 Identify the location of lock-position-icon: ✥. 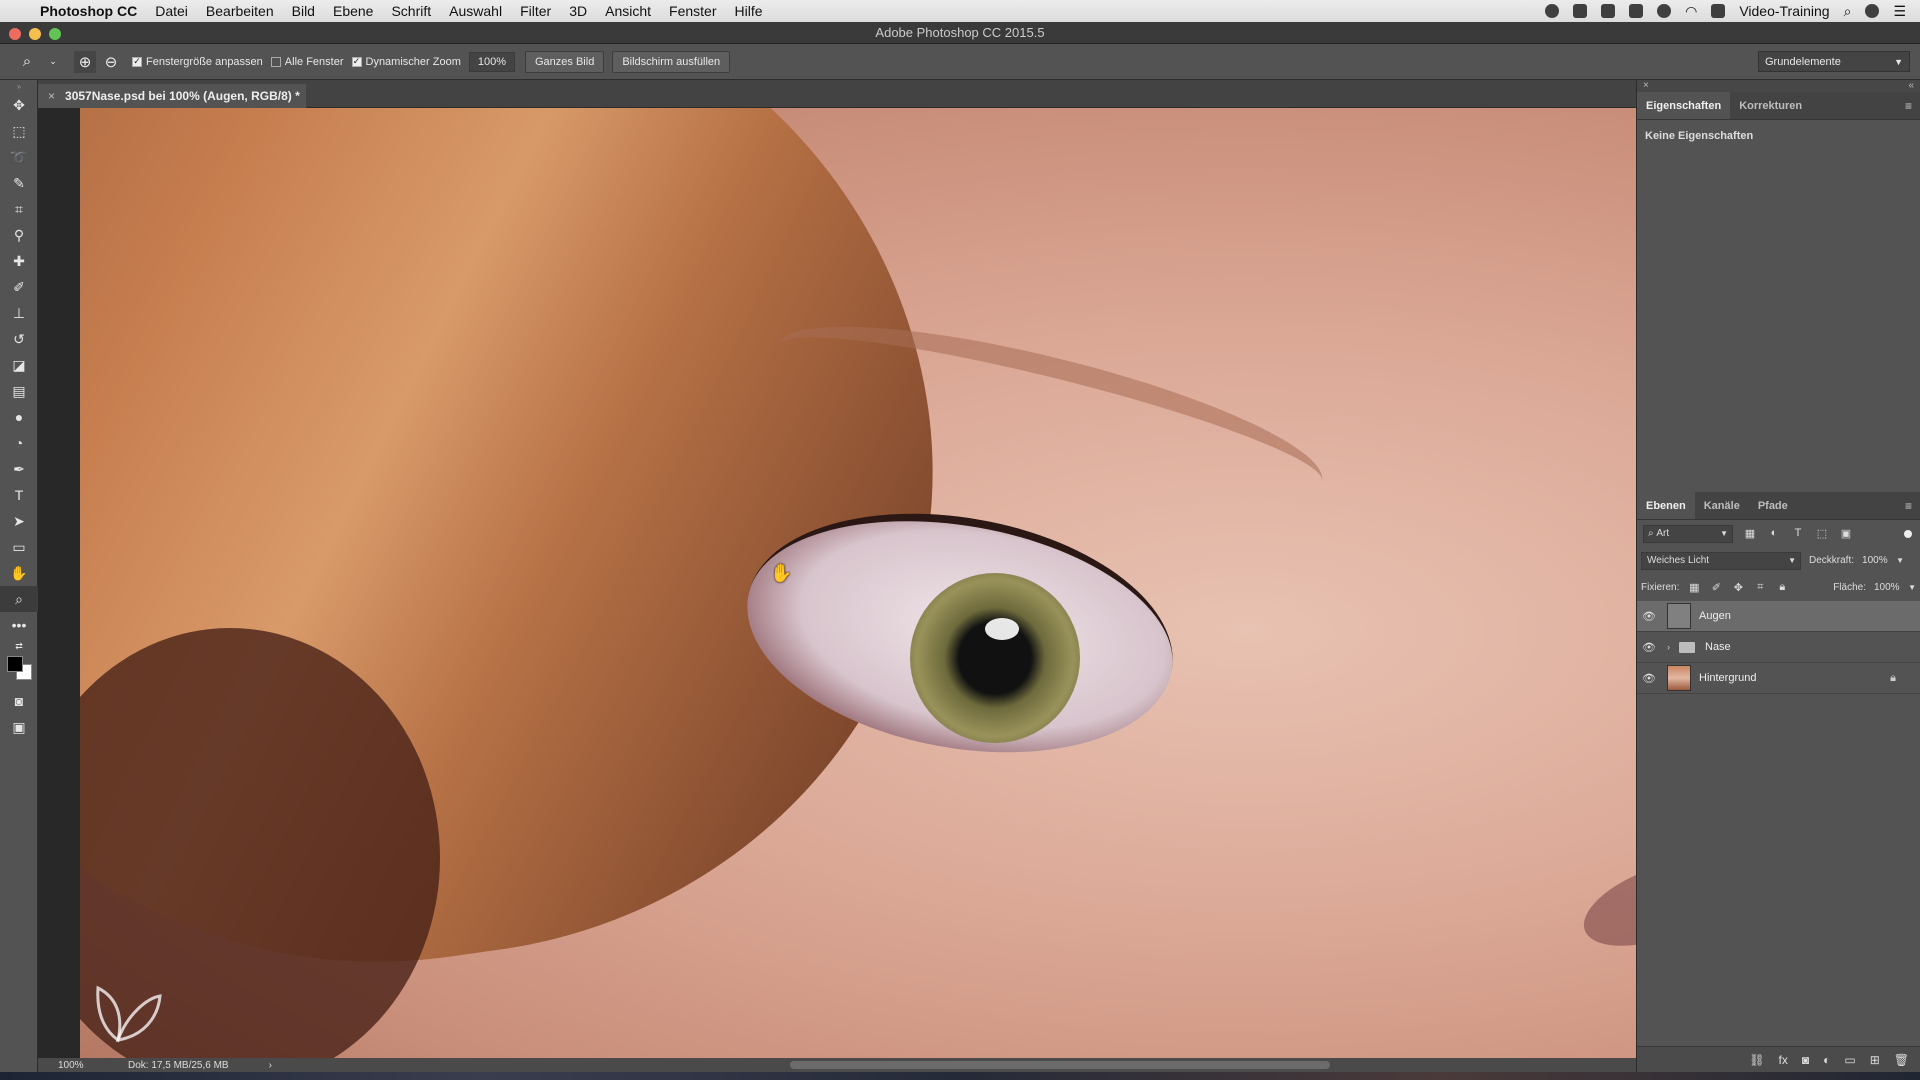
(1738, 587).